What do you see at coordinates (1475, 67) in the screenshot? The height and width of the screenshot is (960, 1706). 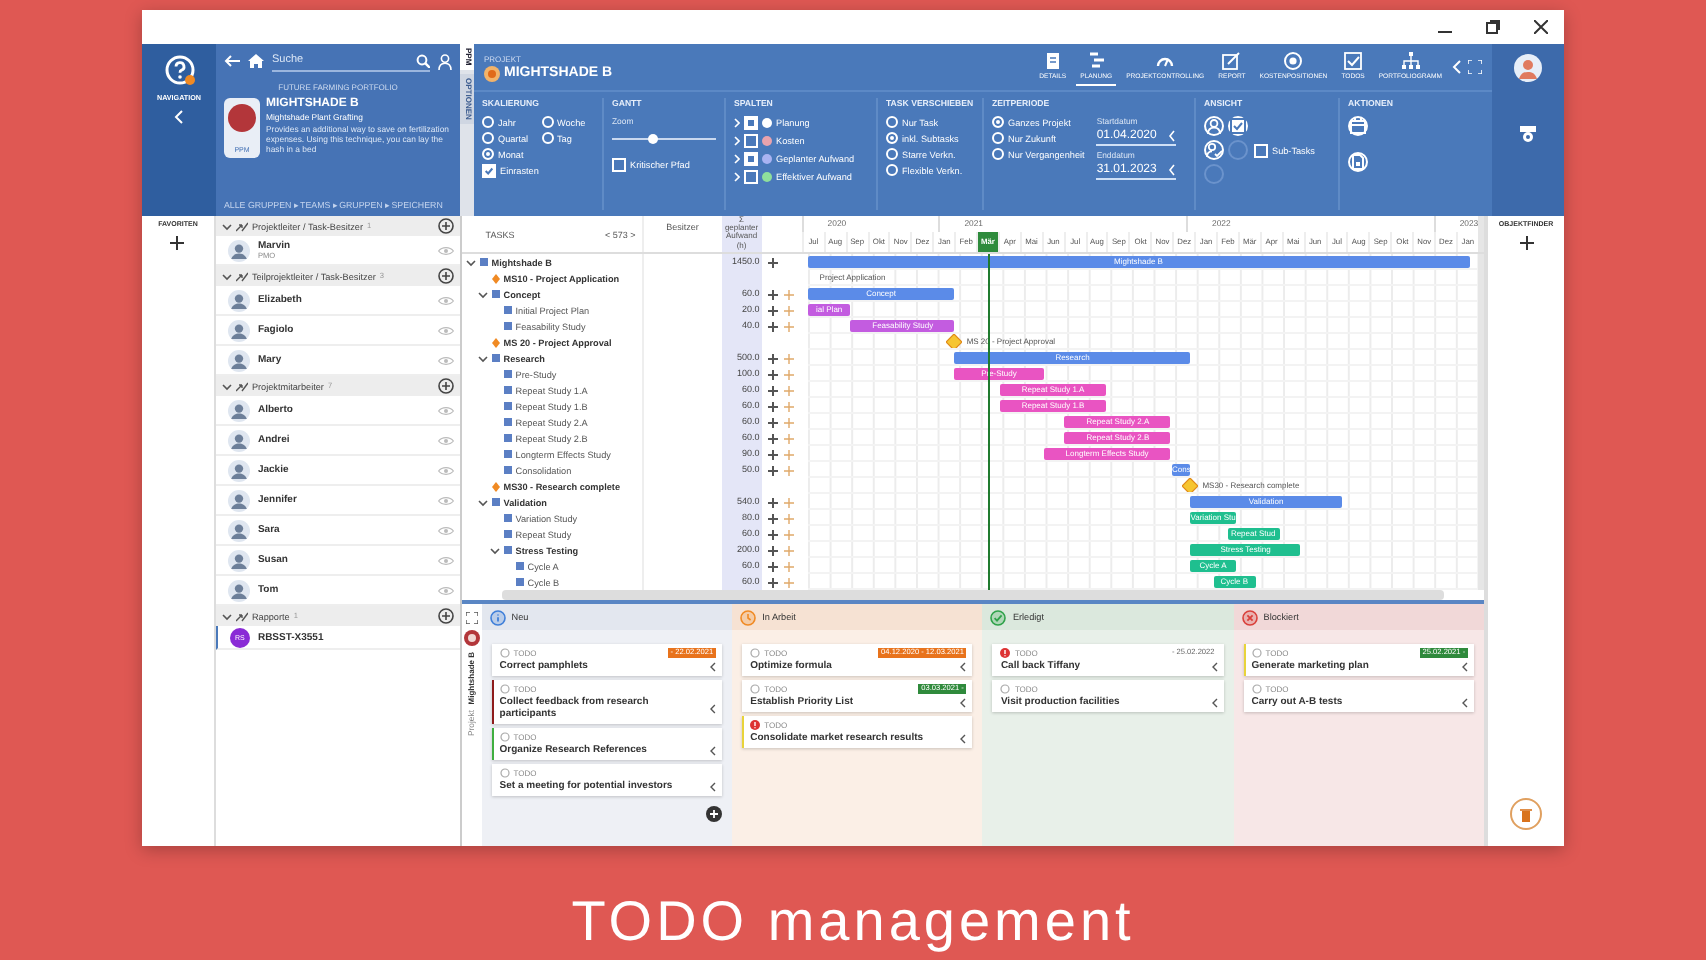 I see `fullscreen-icon` at bounding box center [1475, 67].